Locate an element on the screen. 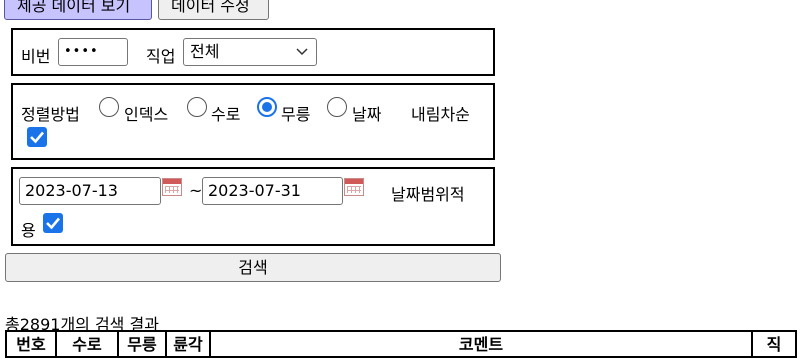  sort-panel: 정렬방법 인덱스 수로 무릉 날짜 내림차순 is located at coordinates (253, 121).